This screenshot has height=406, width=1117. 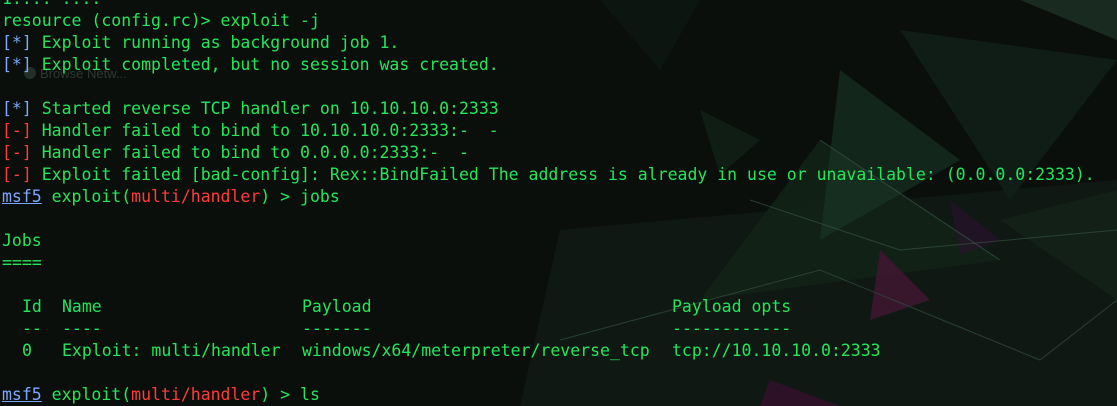 What do you see at coordinates (320, 196) in the screenshot?
I see `command-jobs: jobs` at bounding box center [320, 196].